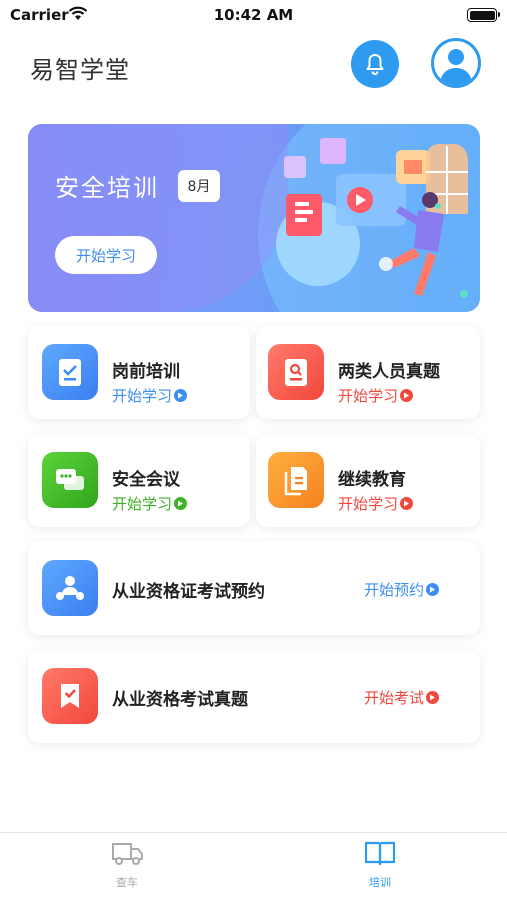 The image size is (507, 900). I want to click on tab-vehicle-check: 查车, so click(127, 864).